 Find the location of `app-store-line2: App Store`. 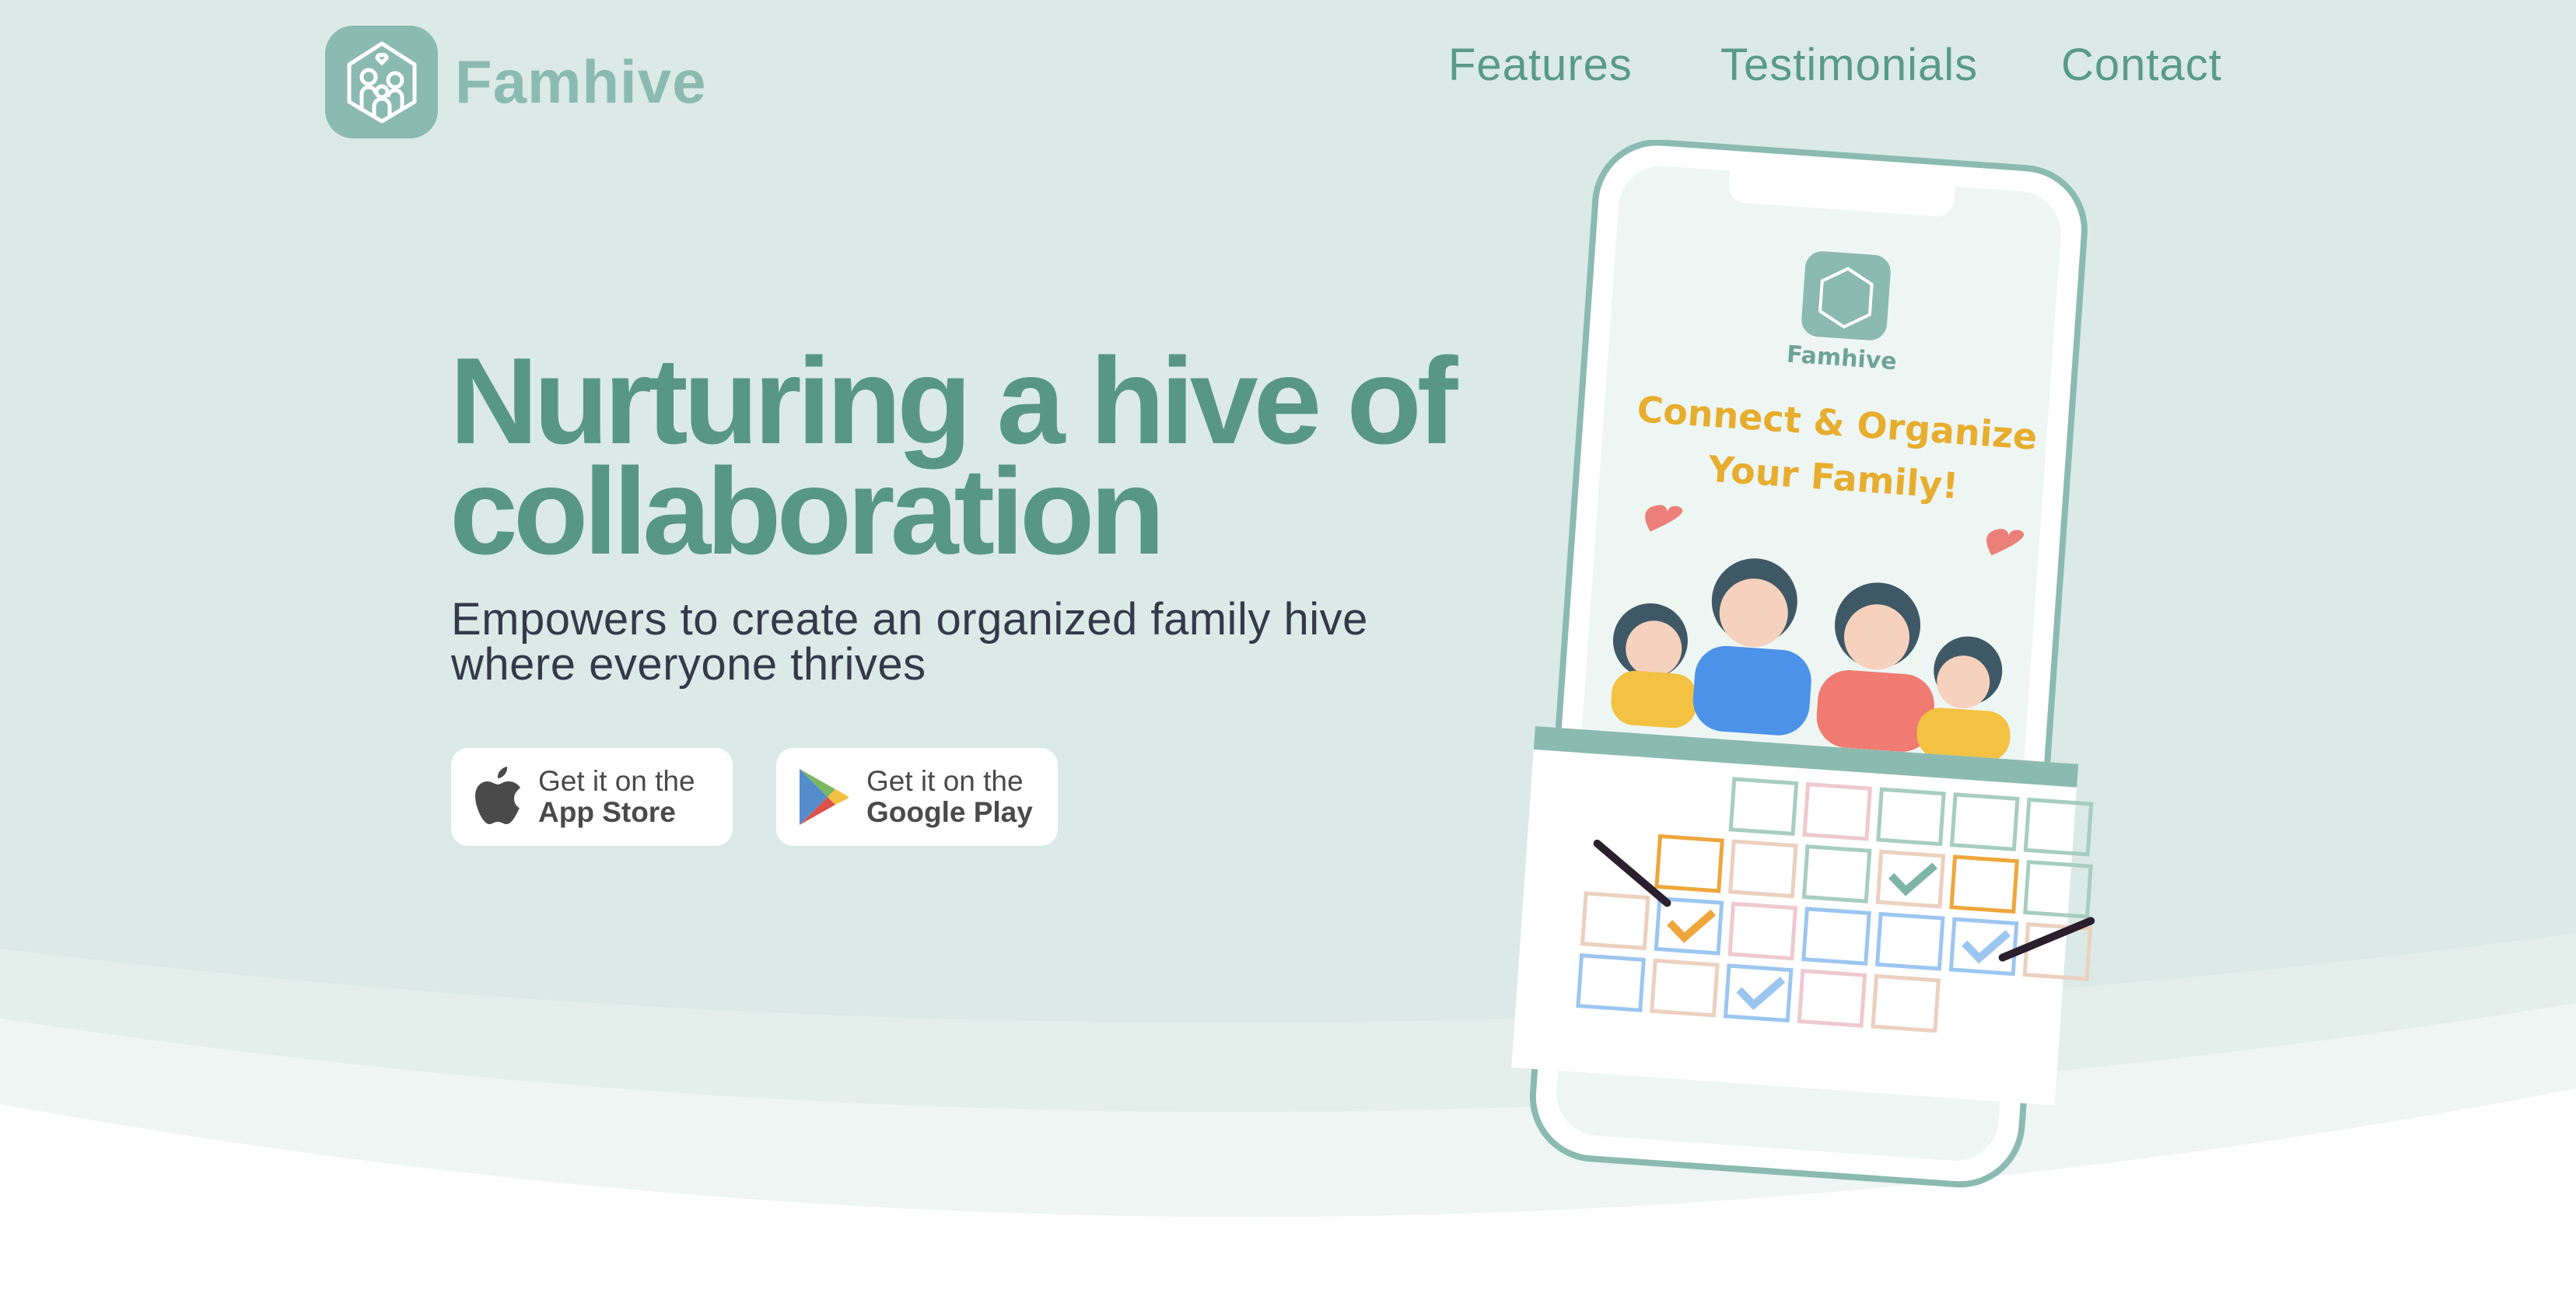

app-store-line2: App Store is located at coordinates (607, 812).